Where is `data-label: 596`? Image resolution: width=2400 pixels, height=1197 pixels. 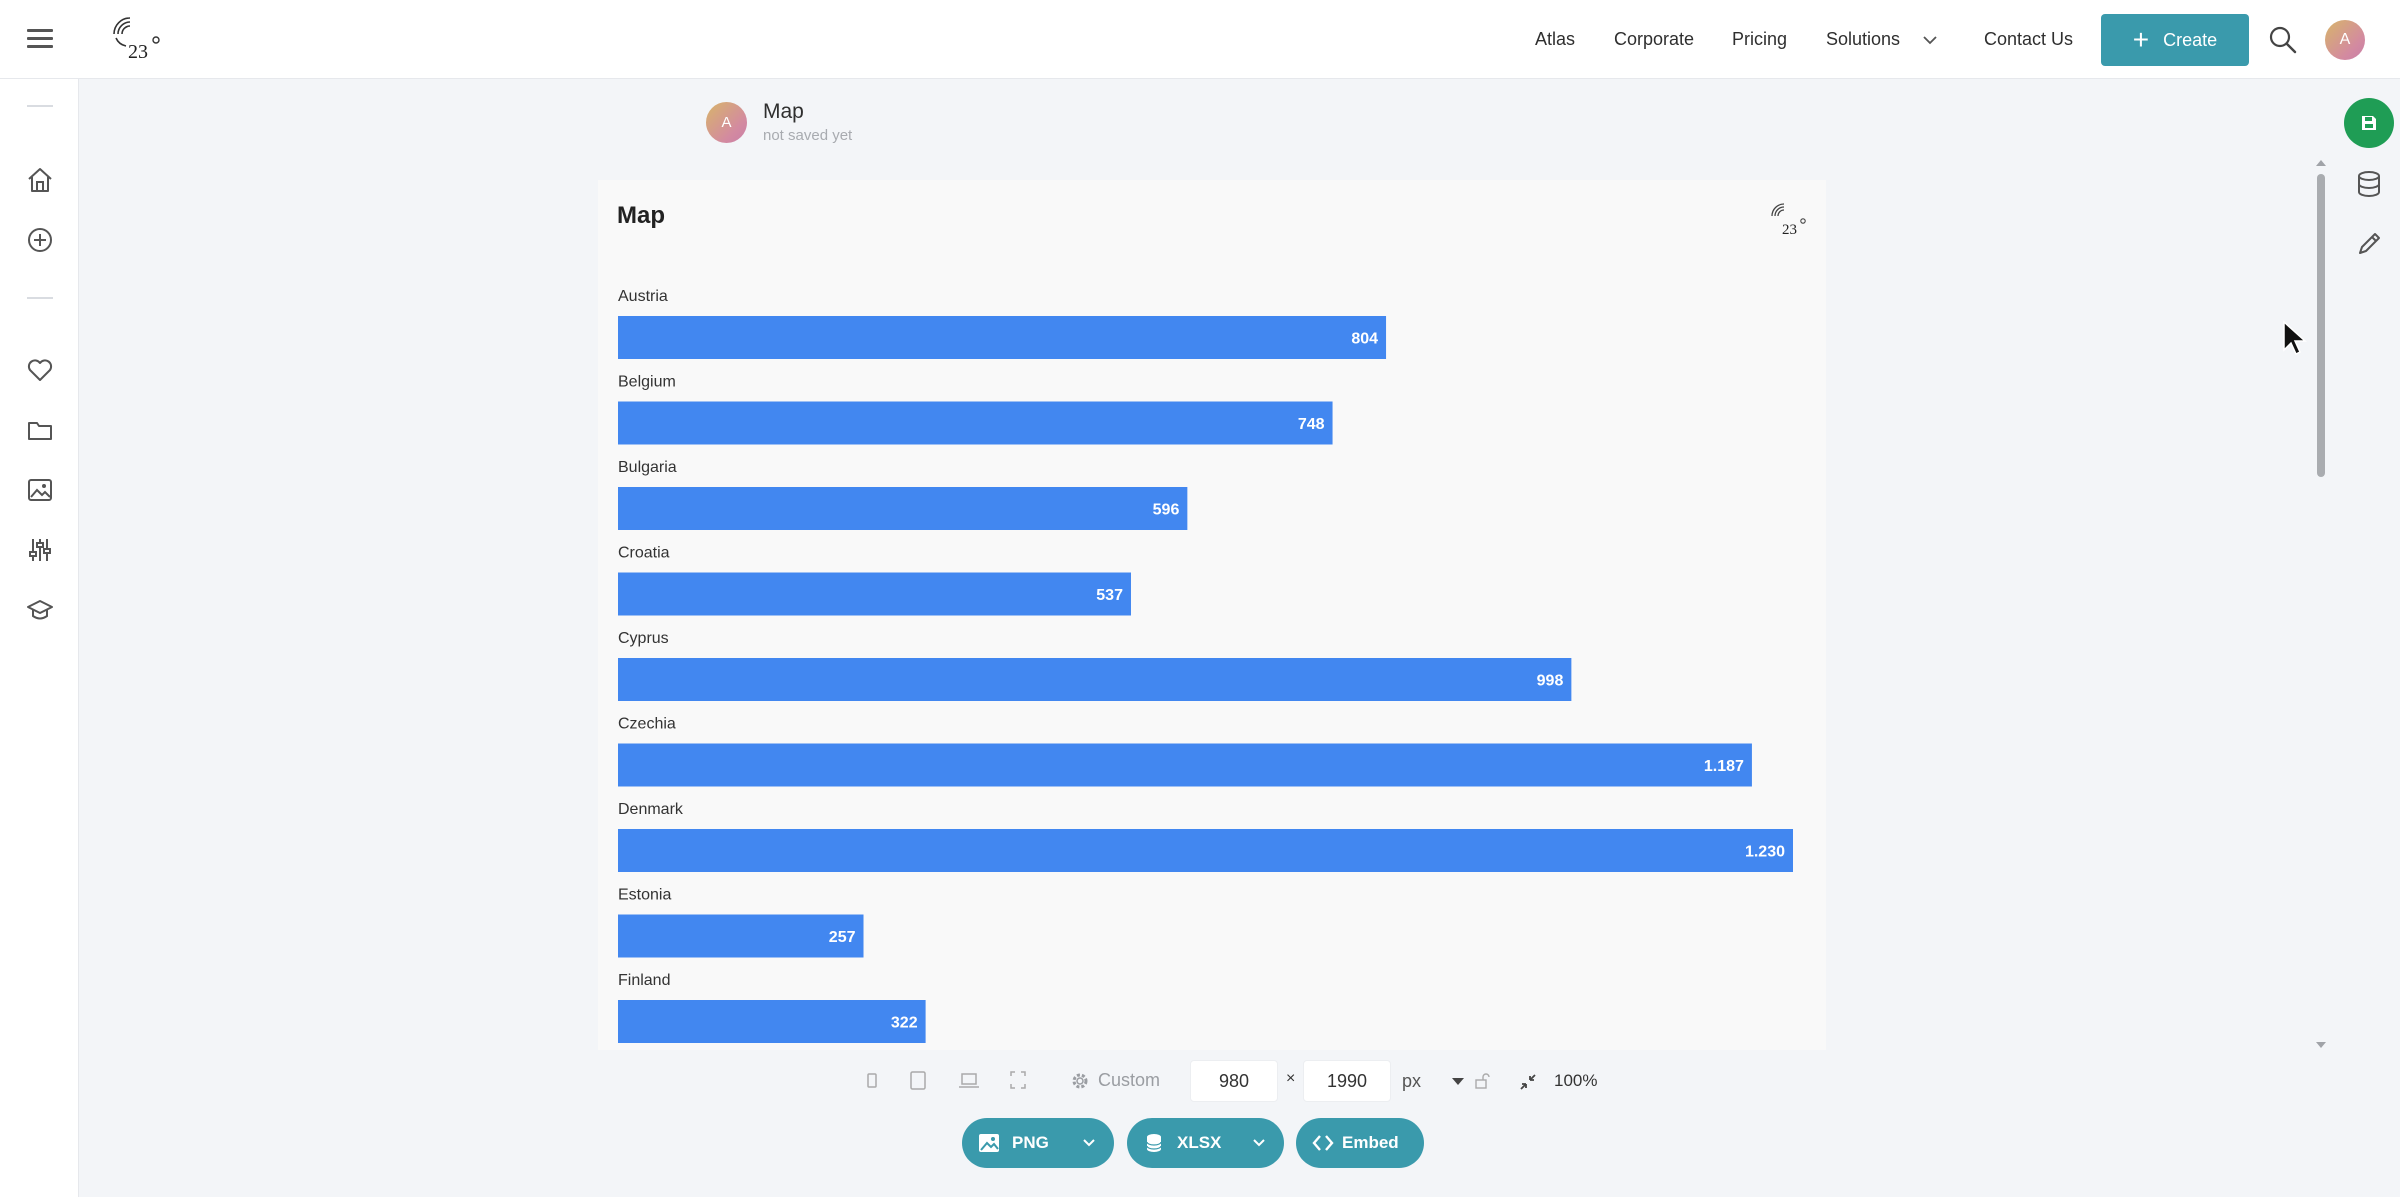
data-label: 596 is located at coordinates (1166, 510).